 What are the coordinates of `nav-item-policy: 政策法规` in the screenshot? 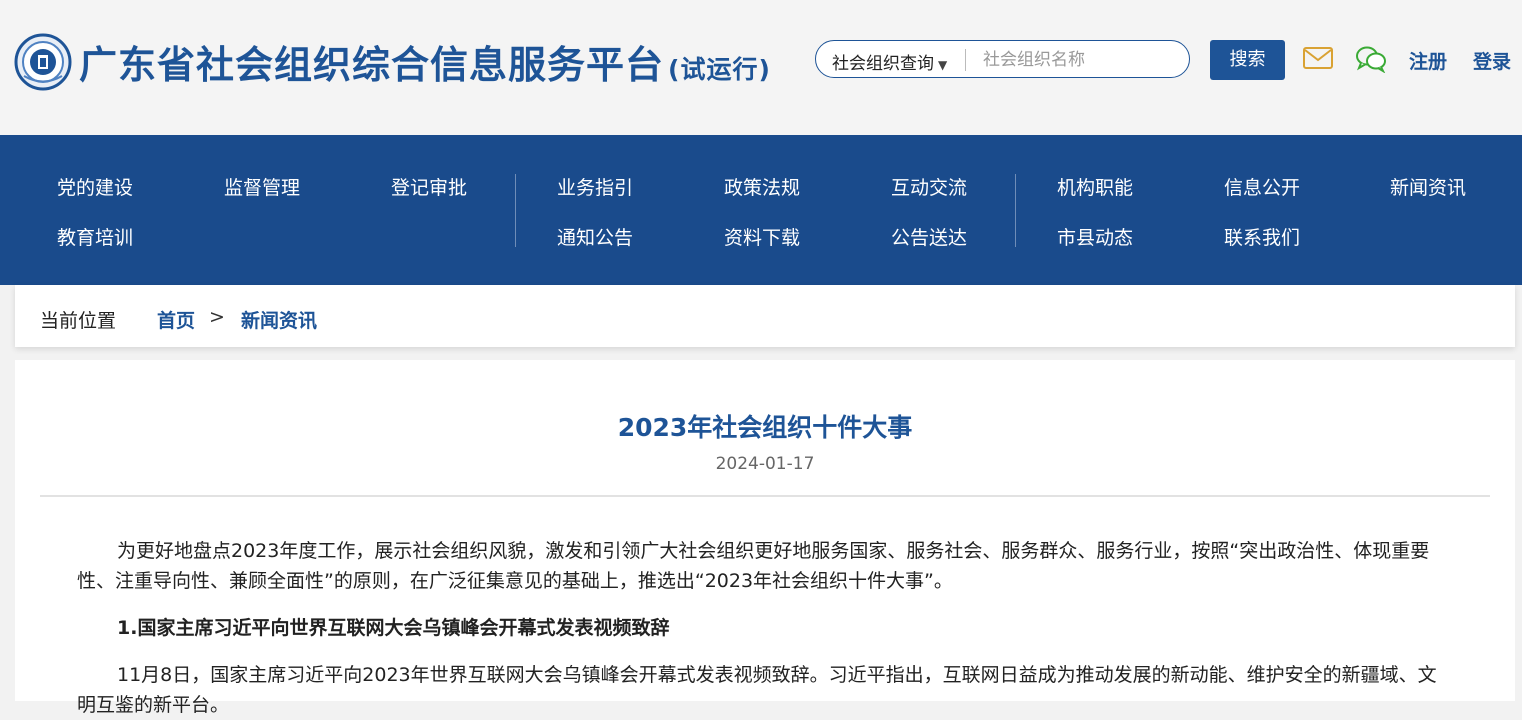 It's located at (762, 186).